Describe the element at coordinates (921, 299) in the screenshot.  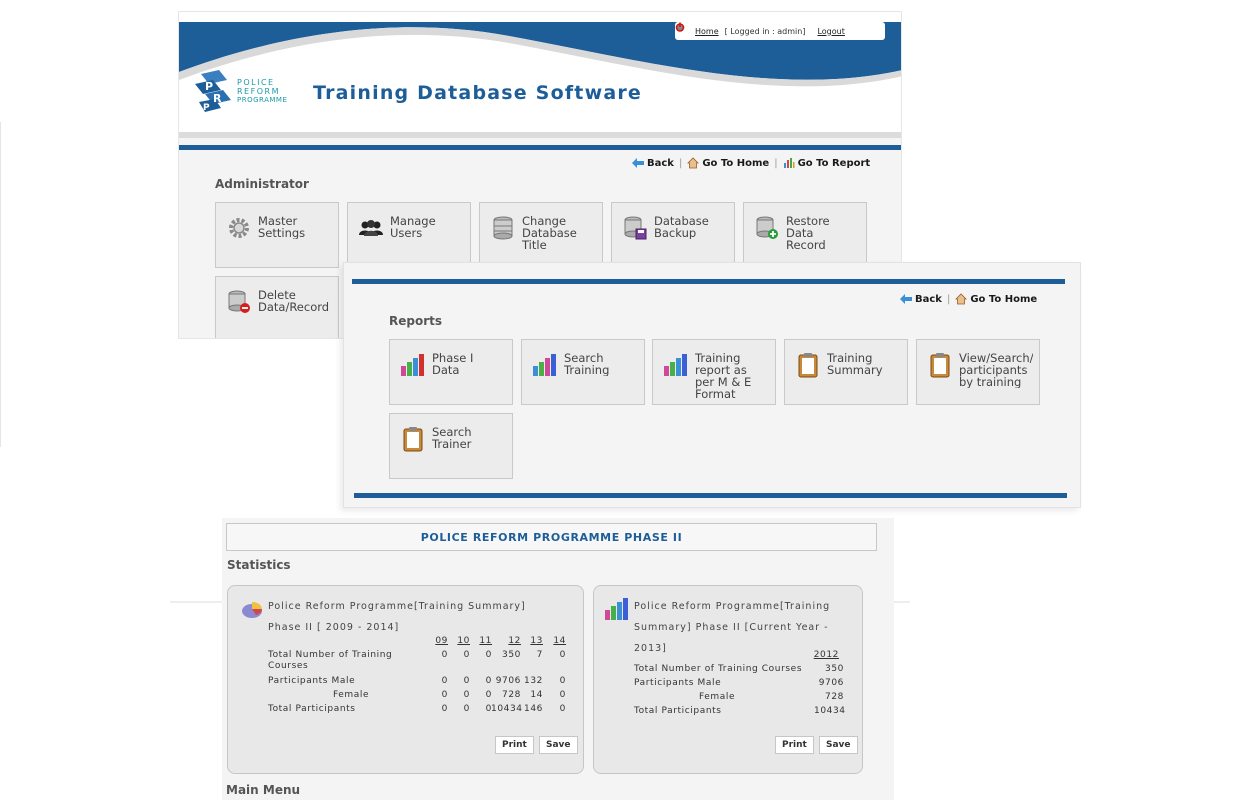
I see `reports-back-link: Back` at that location.